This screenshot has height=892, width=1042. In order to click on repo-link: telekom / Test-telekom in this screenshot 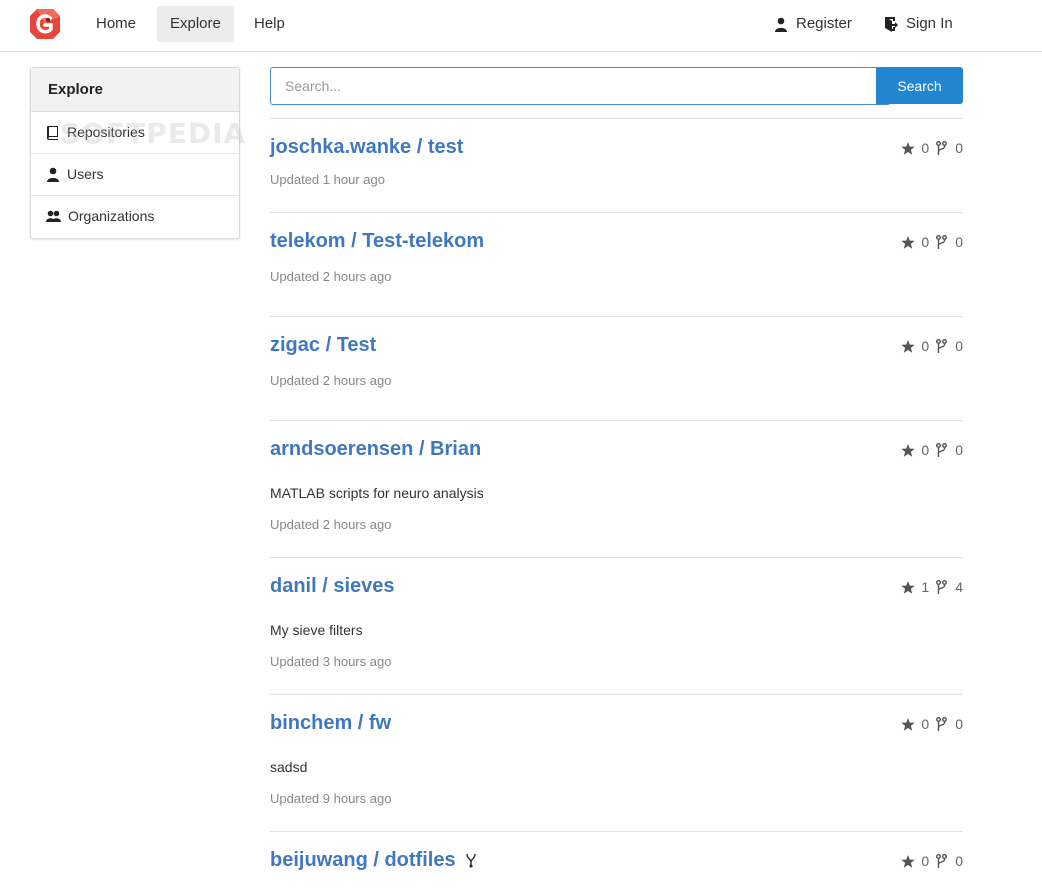, I will do `click(377, 241)`.